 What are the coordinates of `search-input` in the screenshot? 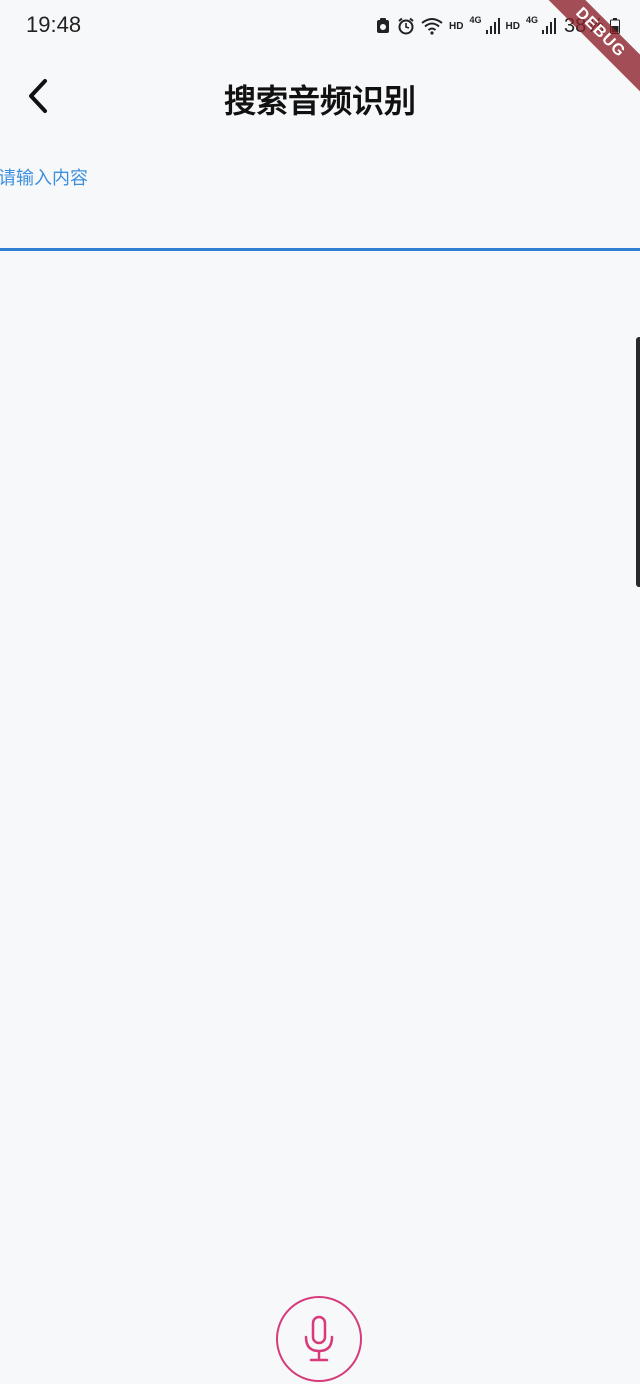 It's located at (320, 200).